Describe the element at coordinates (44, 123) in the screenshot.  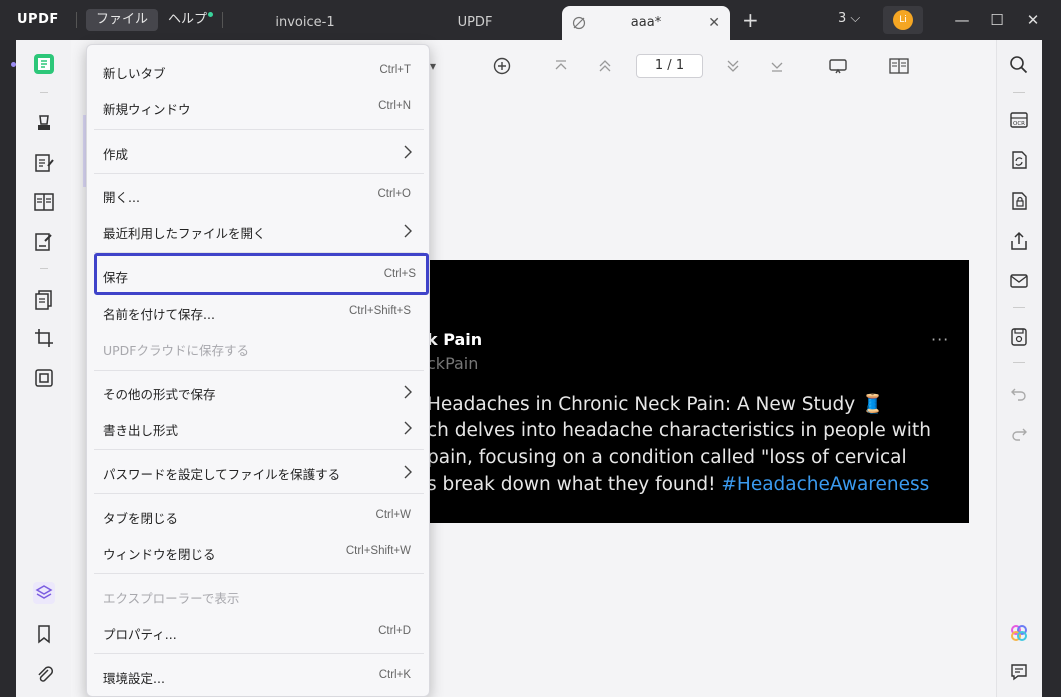
I see `highlighter-icon` at that location.